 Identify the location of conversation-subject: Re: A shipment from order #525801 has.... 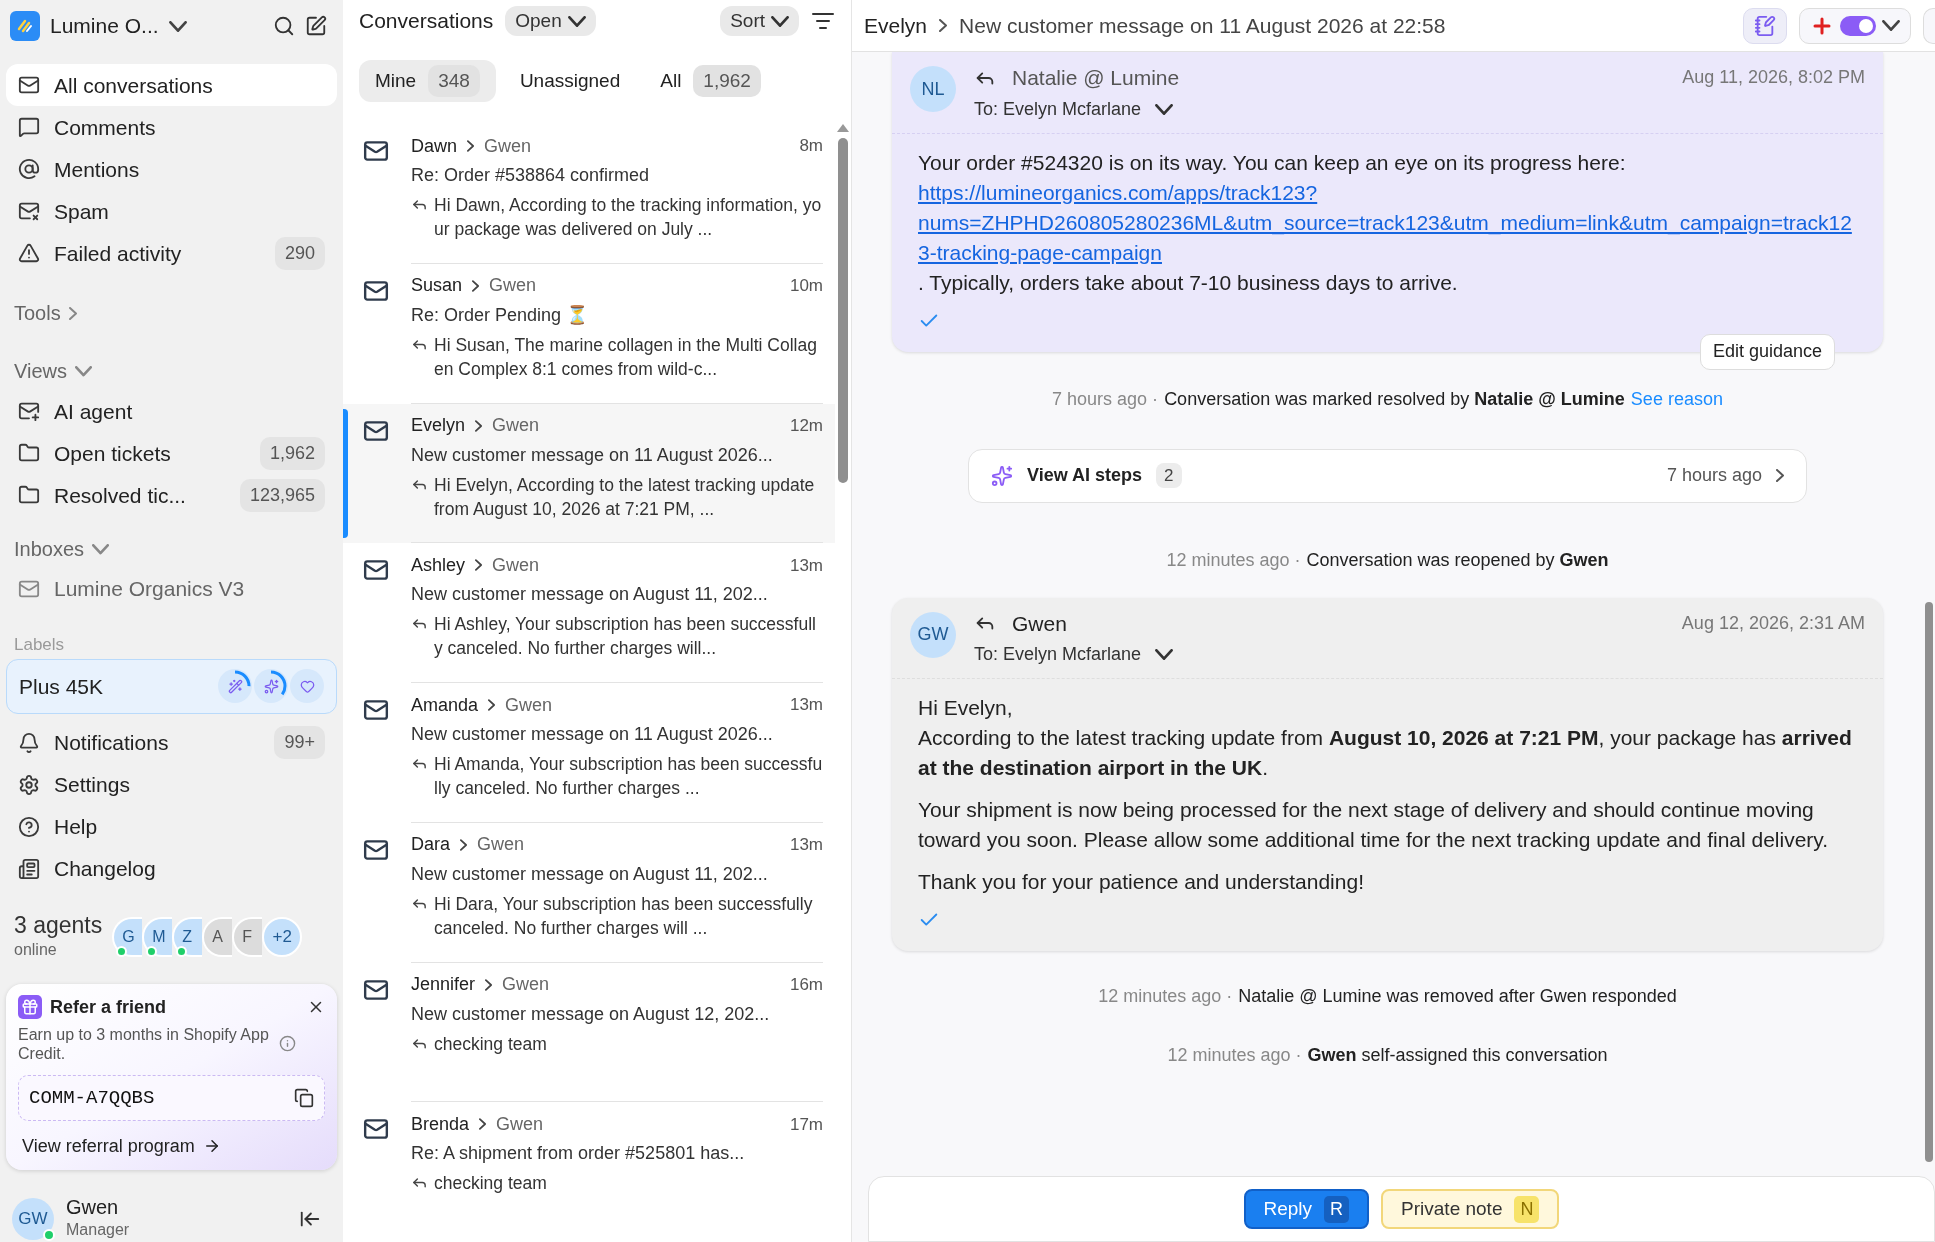
(578, 1154).